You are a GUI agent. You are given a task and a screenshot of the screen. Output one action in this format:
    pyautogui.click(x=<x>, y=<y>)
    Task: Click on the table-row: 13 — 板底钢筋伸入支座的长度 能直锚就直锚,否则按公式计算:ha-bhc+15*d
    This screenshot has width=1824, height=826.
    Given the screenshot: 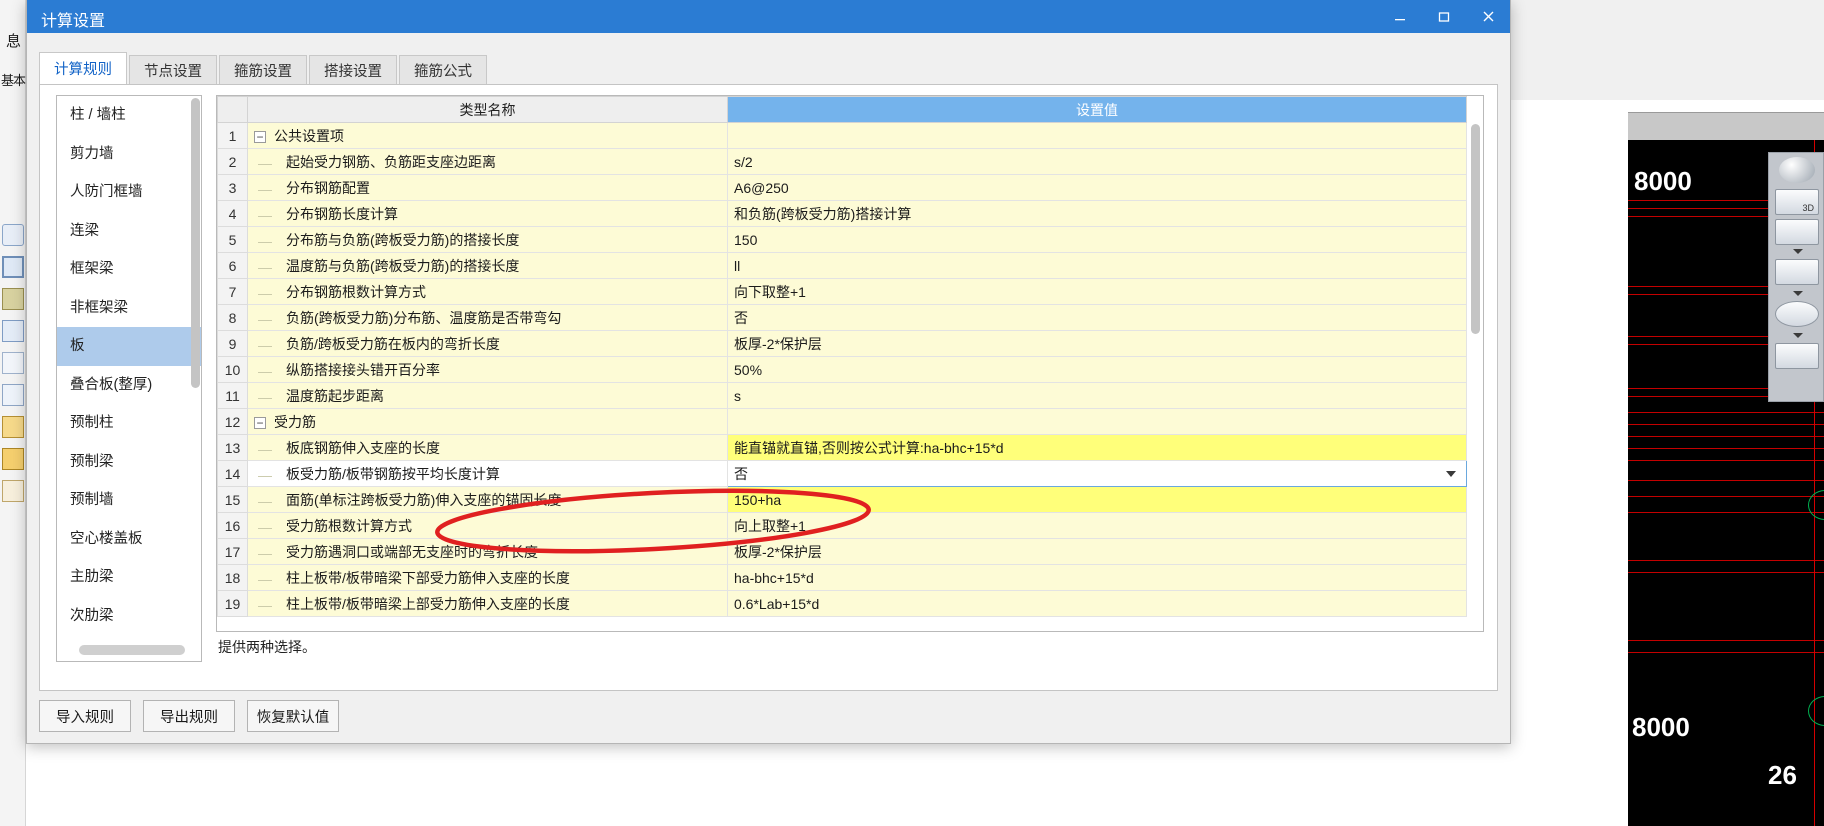 What is the action you would take?
    pyautogui.click(x=842, y=447)
    